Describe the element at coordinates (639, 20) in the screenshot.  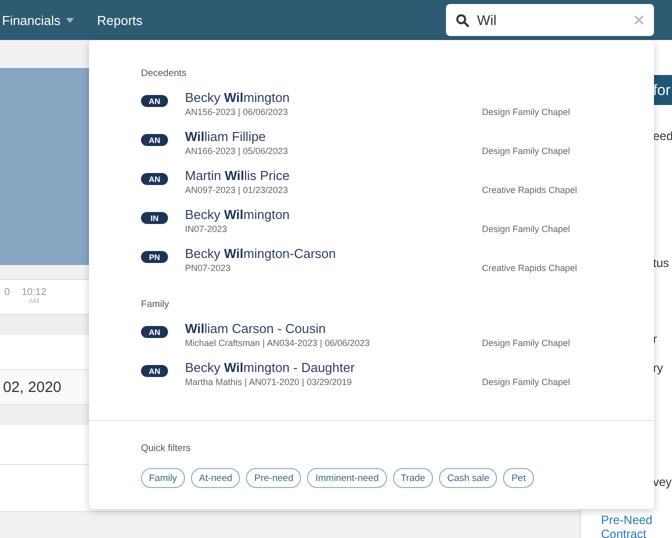
I see `clear-icon` at that location.